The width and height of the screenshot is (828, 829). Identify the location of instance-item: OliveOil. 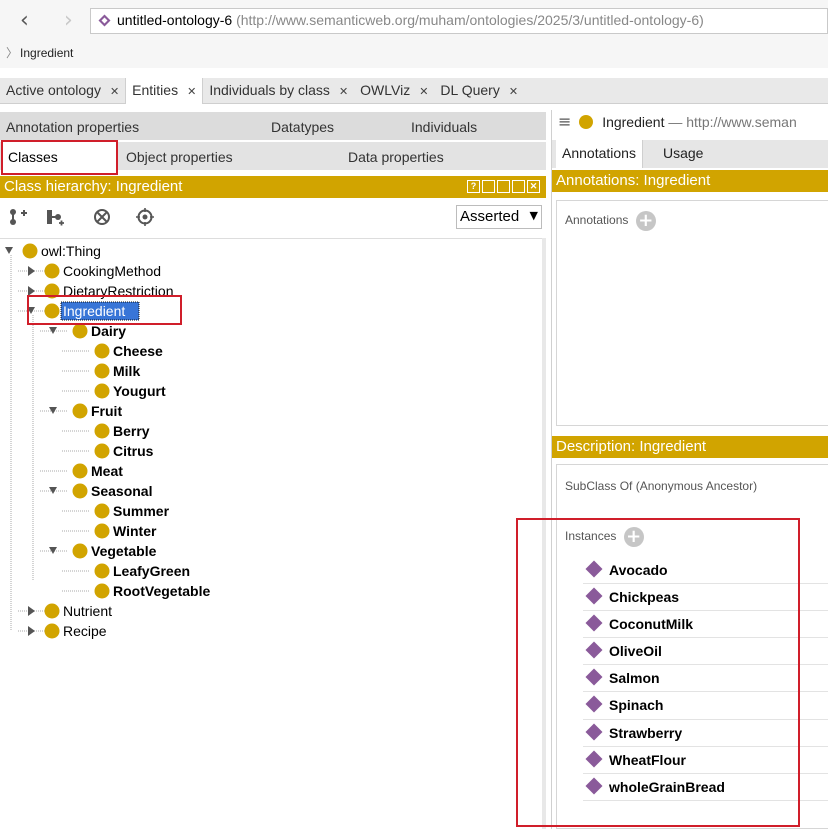
(705, 652).